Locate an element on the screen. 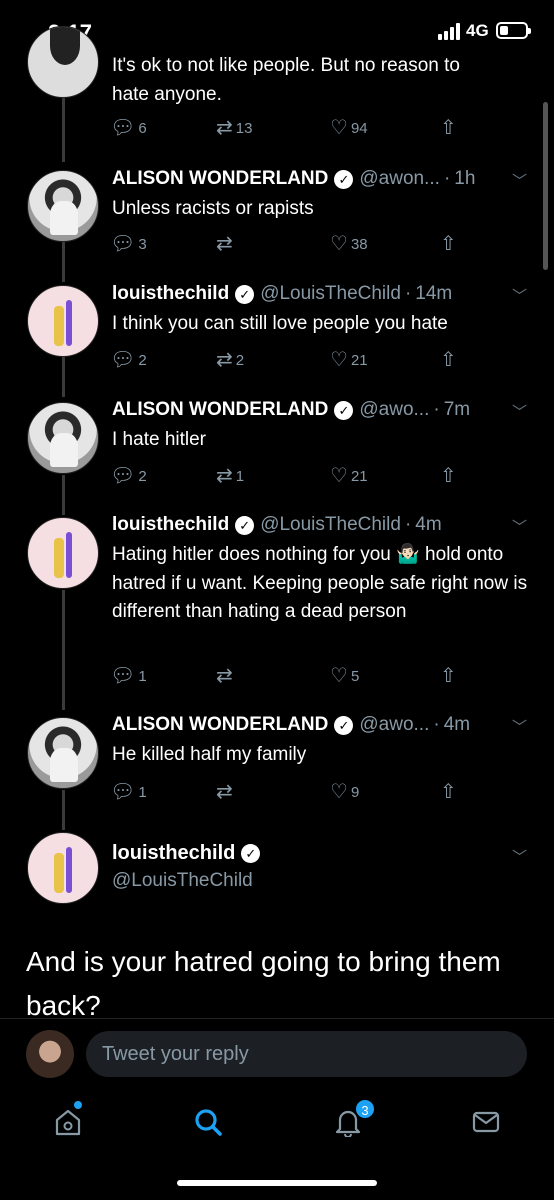  tweet-time: 1h is located at coordinates (465, 178).